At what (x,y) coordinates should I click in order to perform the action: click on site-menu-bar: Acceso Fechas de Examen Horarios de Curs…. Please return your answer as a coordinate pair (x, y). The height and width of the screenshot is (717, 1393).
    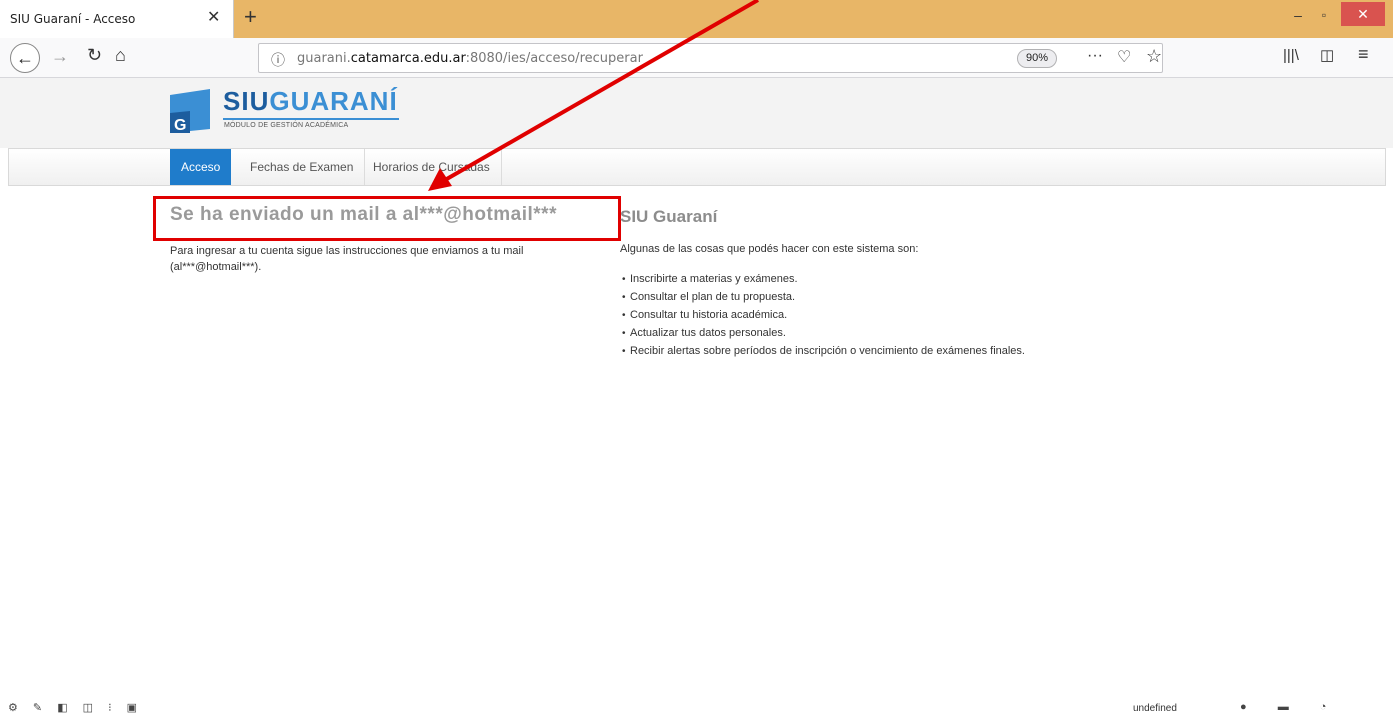
    Looking at the image, I should click on (697, 167).